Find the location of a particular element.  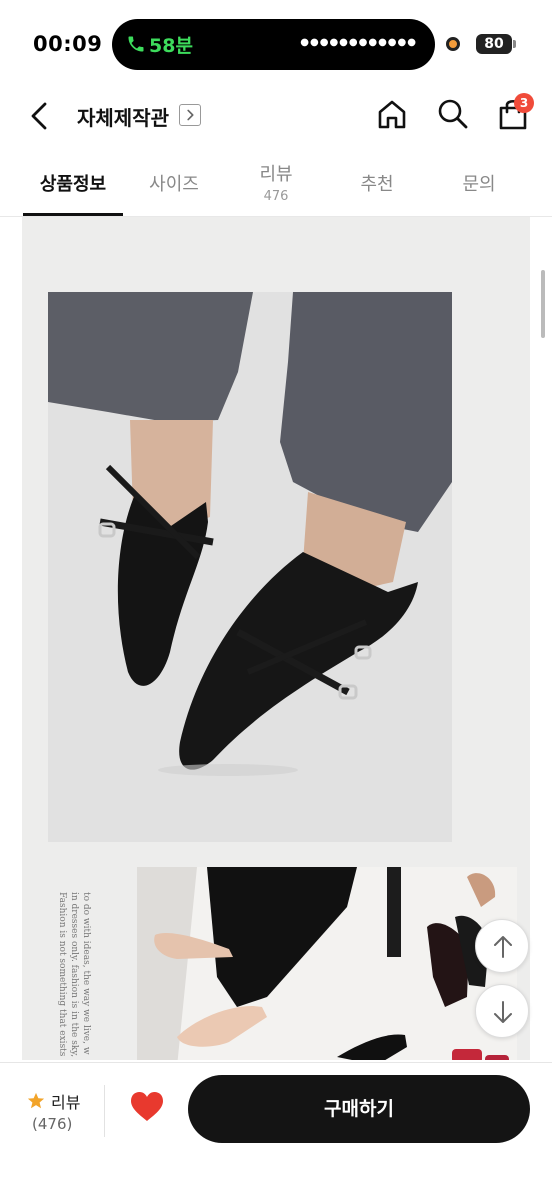

scrollbar is located at coordinates (543, 304).